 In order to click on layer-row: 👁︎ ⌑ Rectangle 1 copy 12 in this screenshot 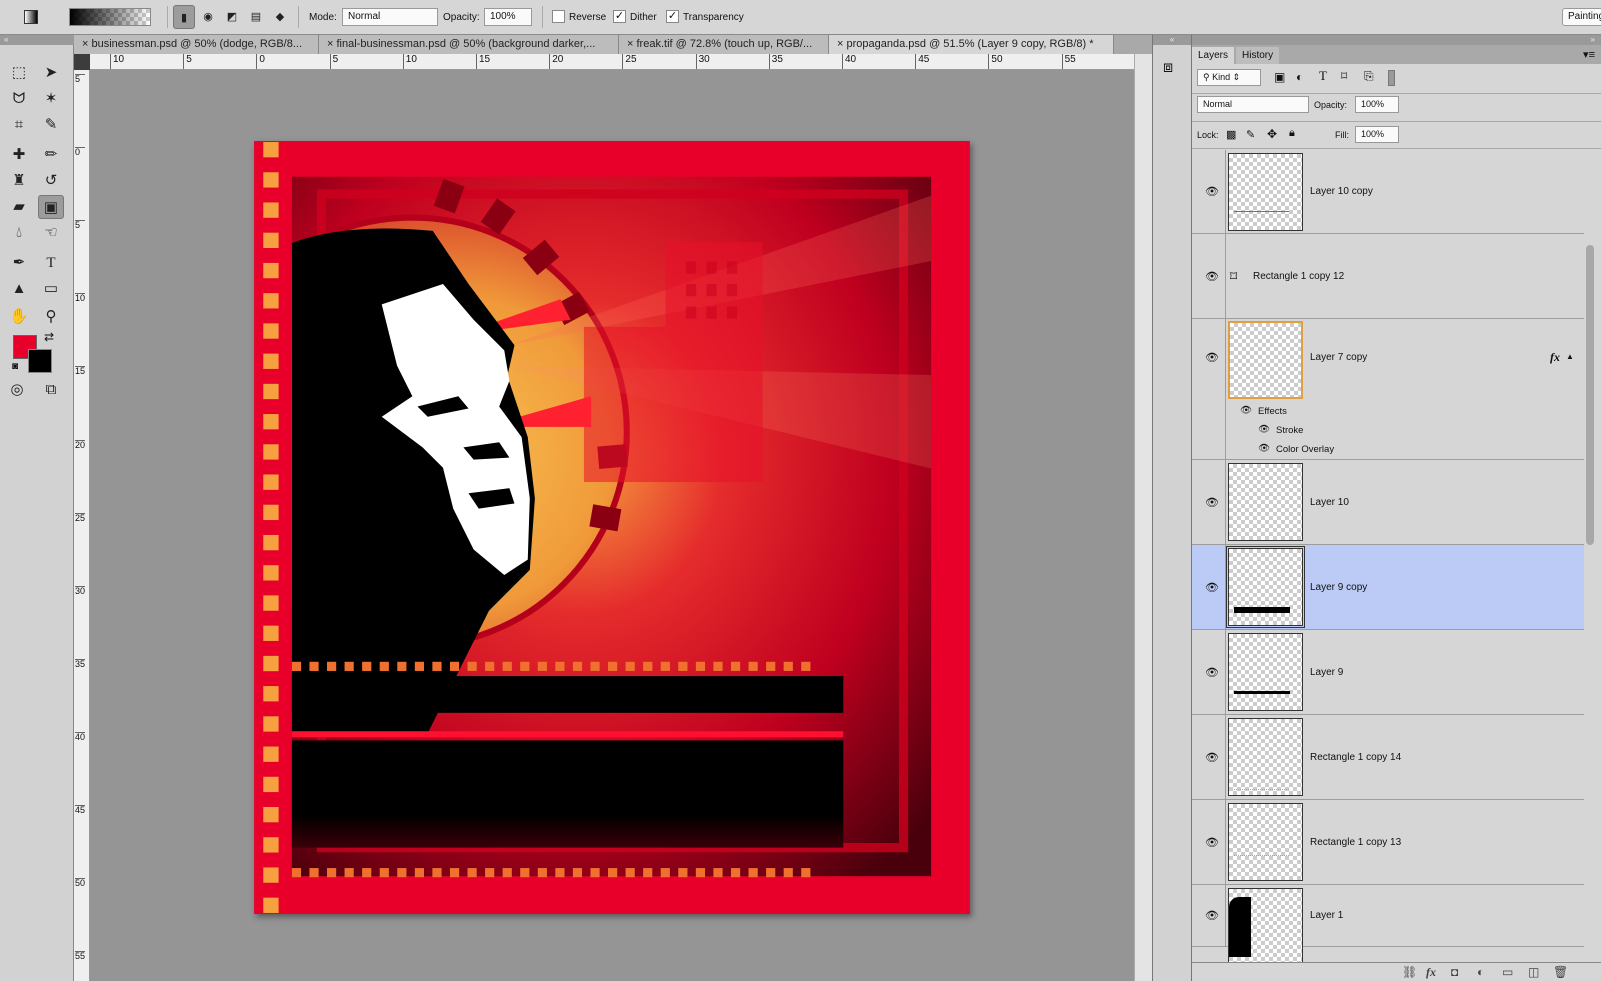, I will do `click(1388, 276)`.